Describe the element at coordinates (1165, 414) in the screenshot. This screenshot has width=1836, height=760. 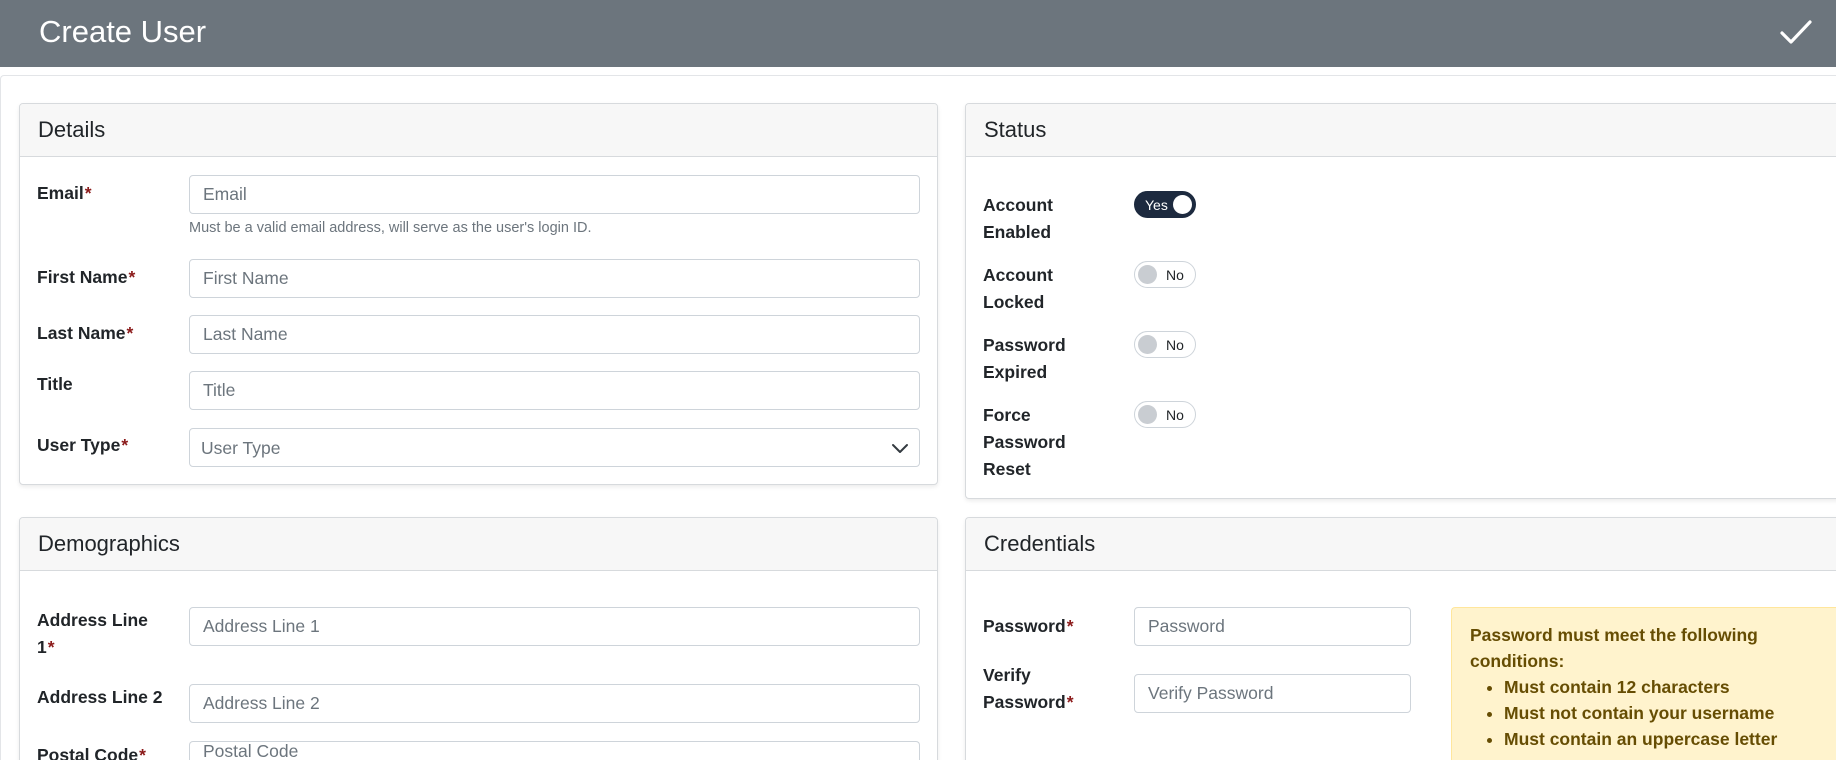
I see `force-password-reset-toggle: No` at that location.